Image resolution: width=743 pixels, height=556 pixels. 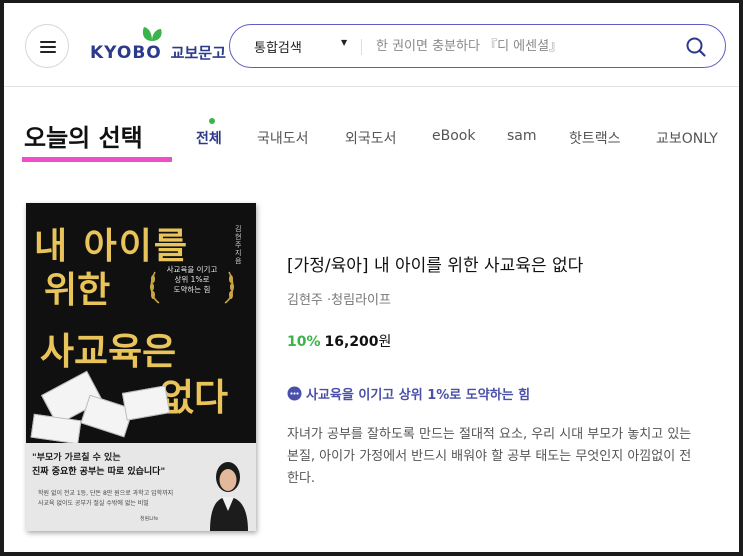 I want to click on search-bar: 통합검색 ▼, so click(x=477, y=46).